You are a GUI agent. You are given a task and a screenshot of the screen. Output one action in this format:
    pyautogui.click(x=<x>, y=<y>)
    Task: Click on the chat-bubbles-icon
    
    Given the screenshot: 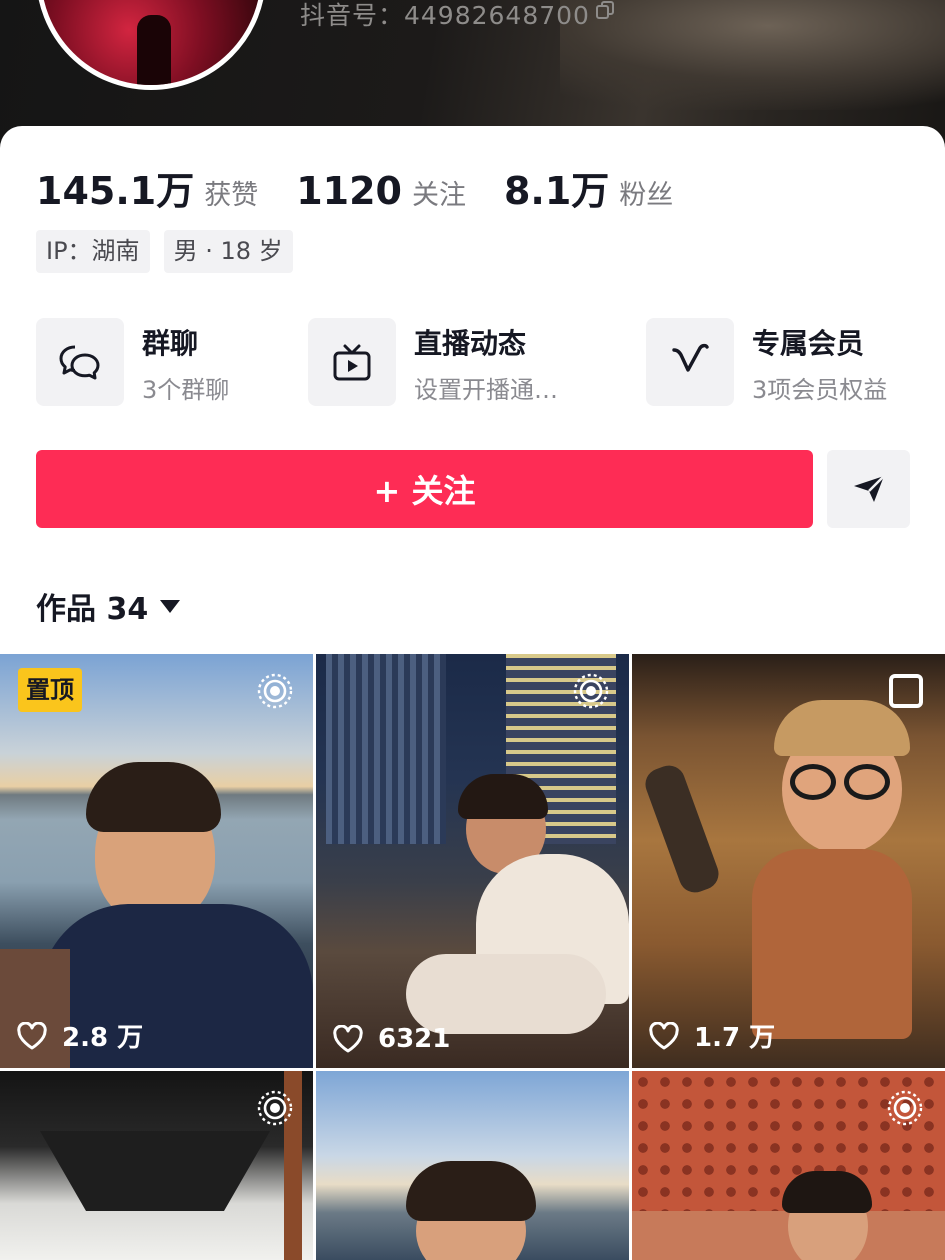 What is the action you would take?
    pyautogui.click(x=80, y=362)
    